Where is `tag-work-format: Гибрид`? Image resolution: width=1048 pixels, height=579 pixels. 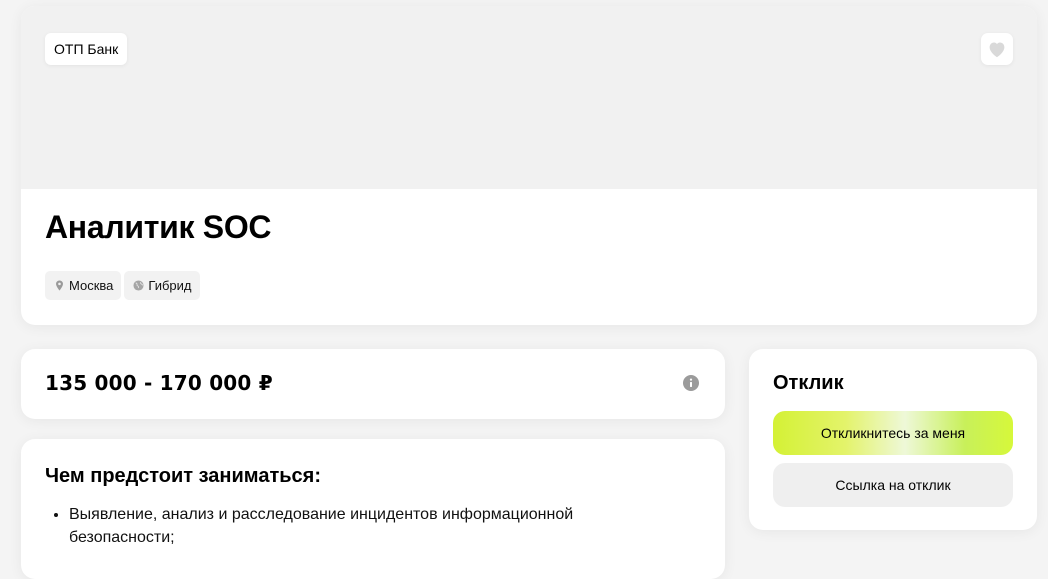 tag-work-format: Гибрид is located at coordinates (162, 285).